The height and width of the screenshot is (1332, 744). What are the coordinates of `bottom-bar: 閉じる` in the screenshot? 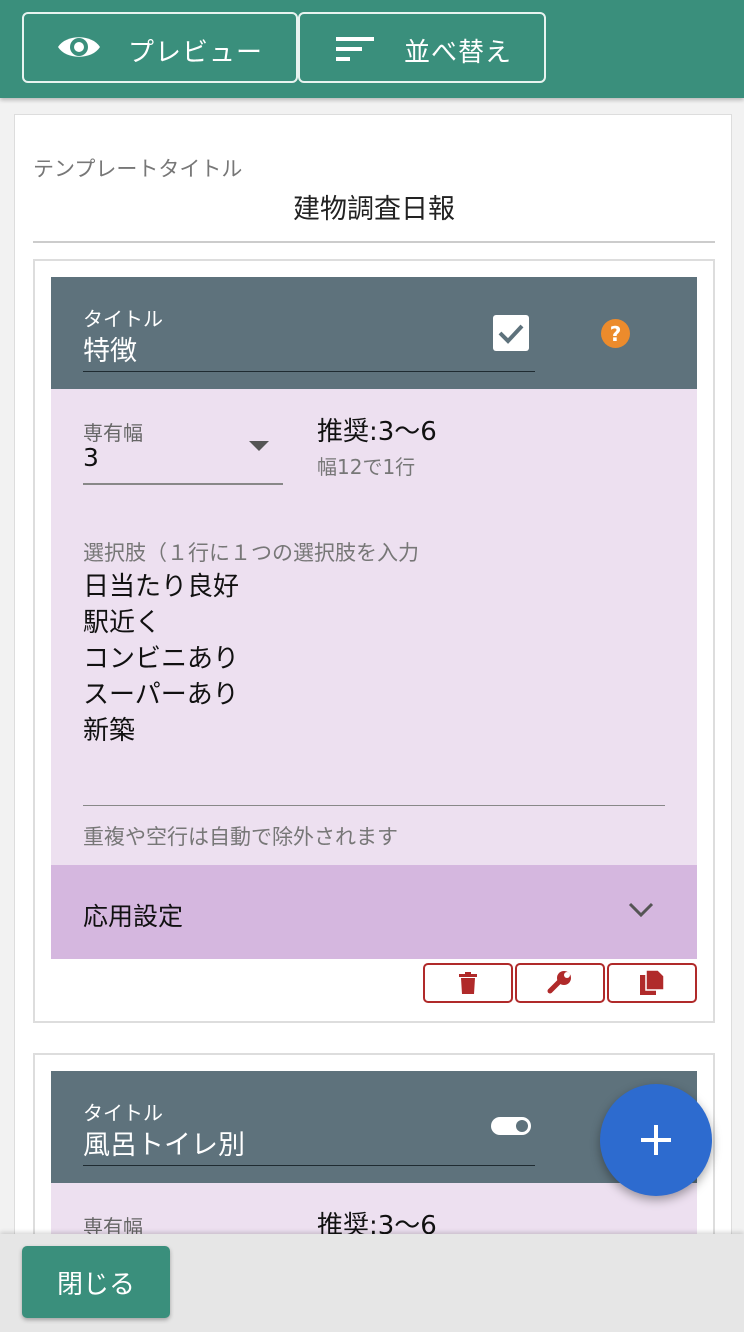 It's located at (372, 1283).